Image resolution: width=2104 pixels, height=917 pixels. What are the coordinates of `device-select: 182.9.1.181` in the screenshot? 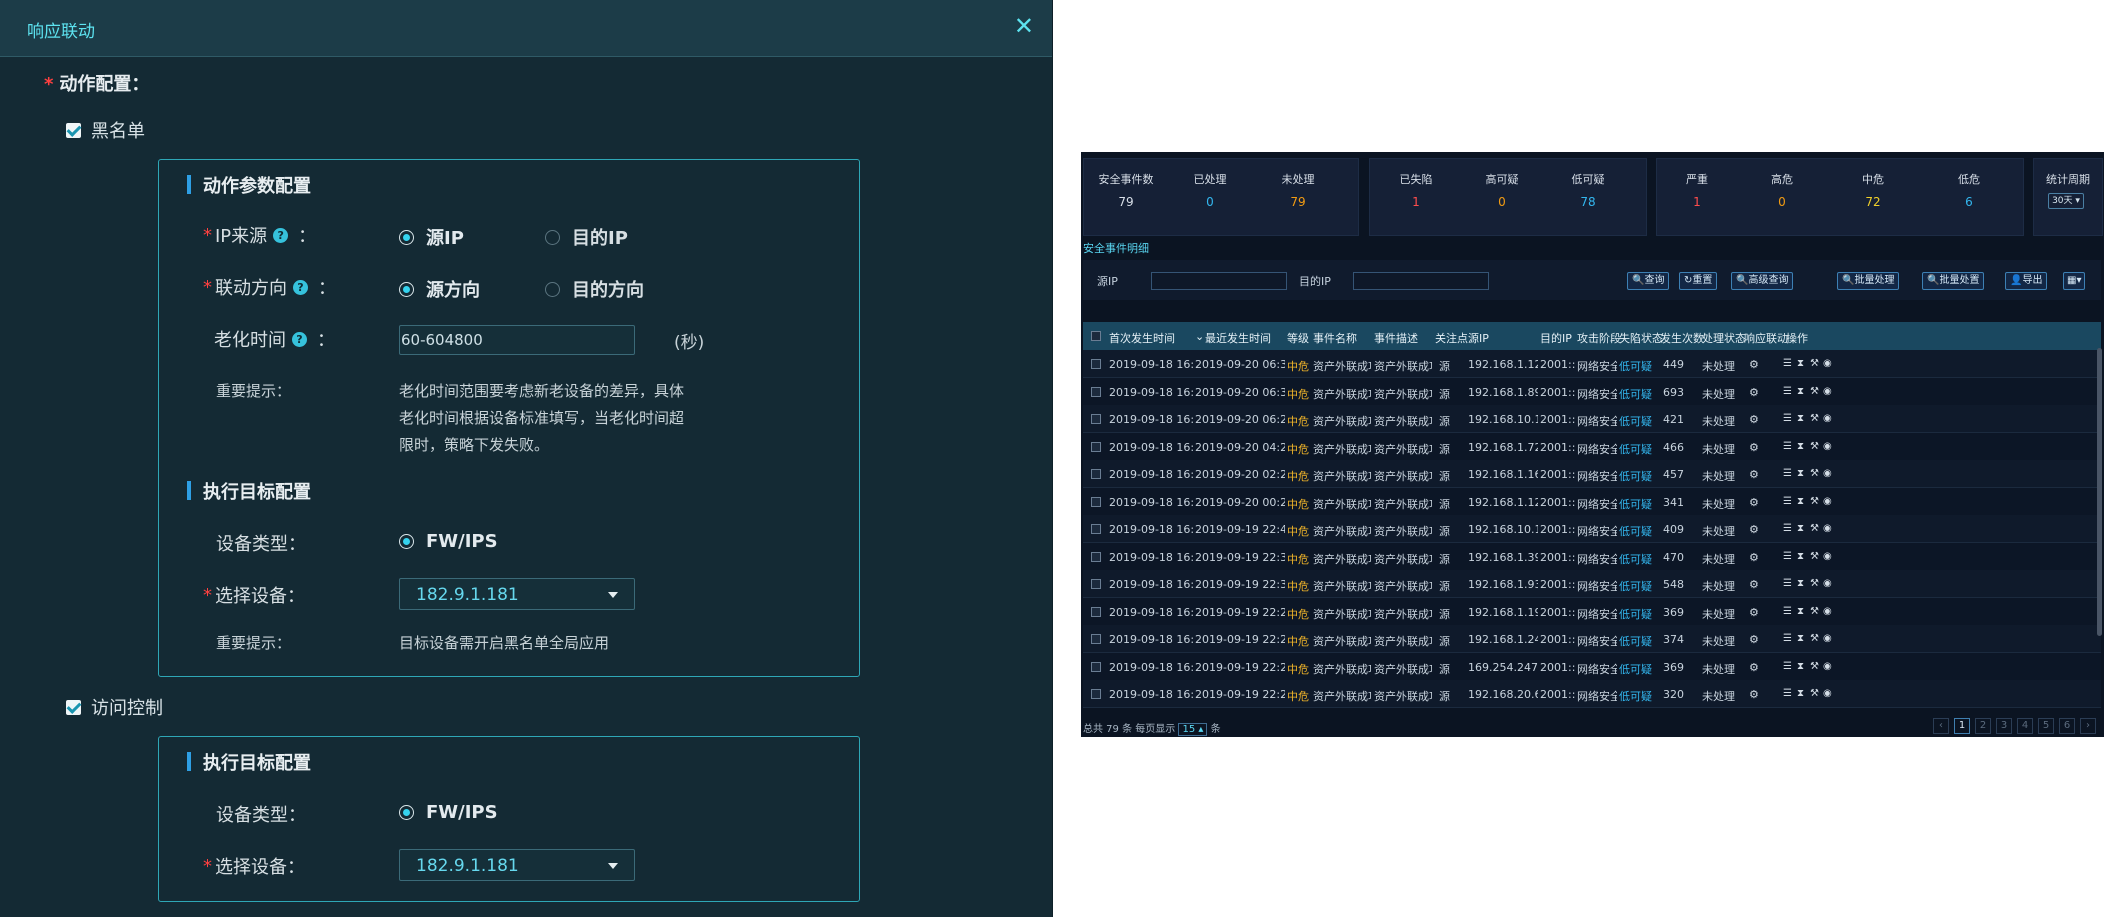 It's located at (517, 594).